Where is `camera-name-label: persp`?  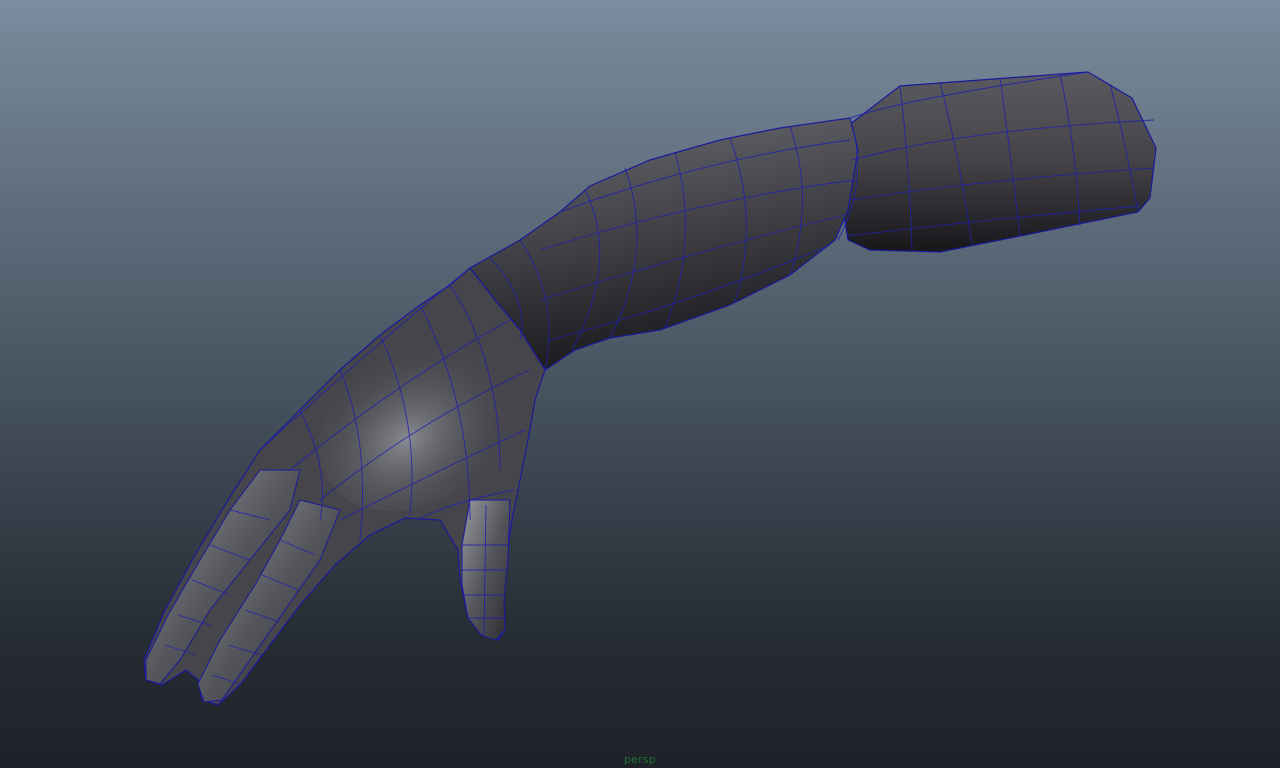 camera-name-label: persp is located at coordinates (640, 759).